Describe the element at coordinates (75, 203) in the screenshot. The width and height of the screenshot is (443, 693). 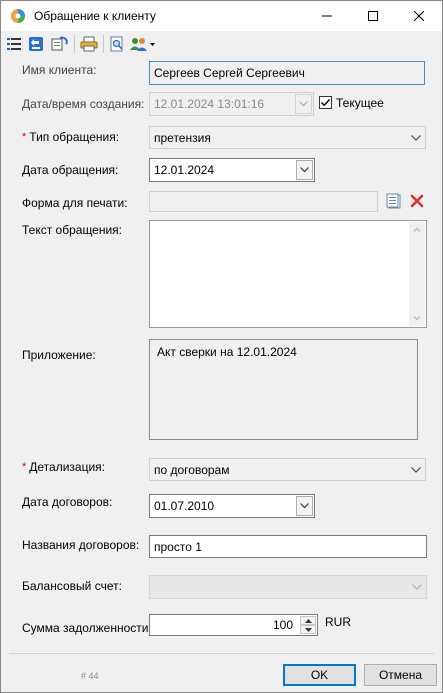
I see `print-form-label: Форма для печати:` at that location.